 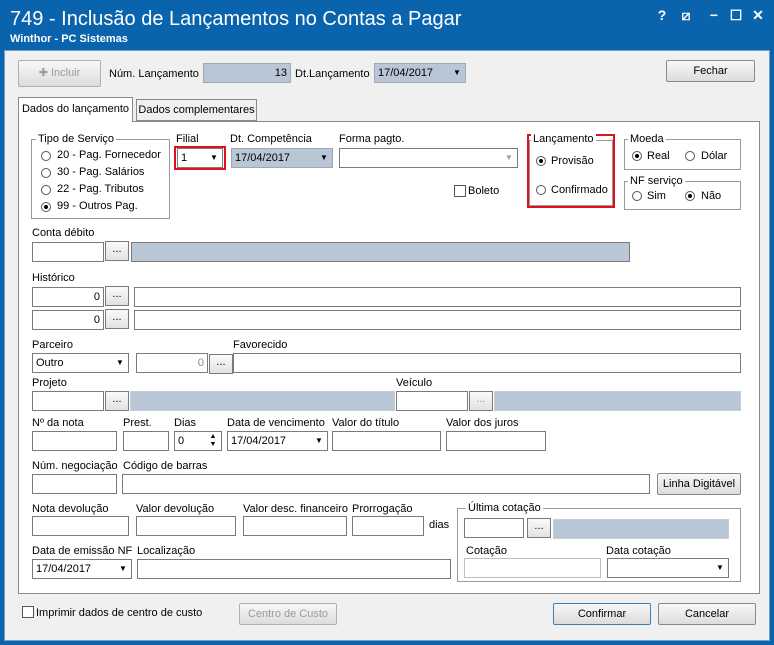 What do you see at coordinates (154, 74) in the screenshot?
I see `num-lancamento-label: Núm. Lançamento` at bounding box center [154, 74].